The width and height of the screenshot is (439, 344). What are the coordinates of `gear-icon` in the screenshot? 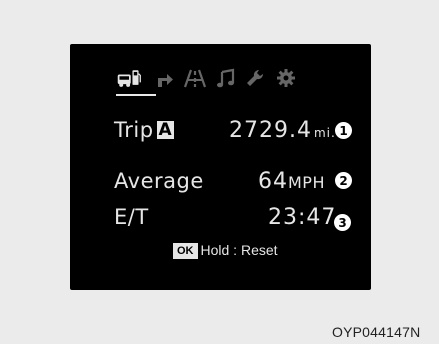 It's located at (286, 78).